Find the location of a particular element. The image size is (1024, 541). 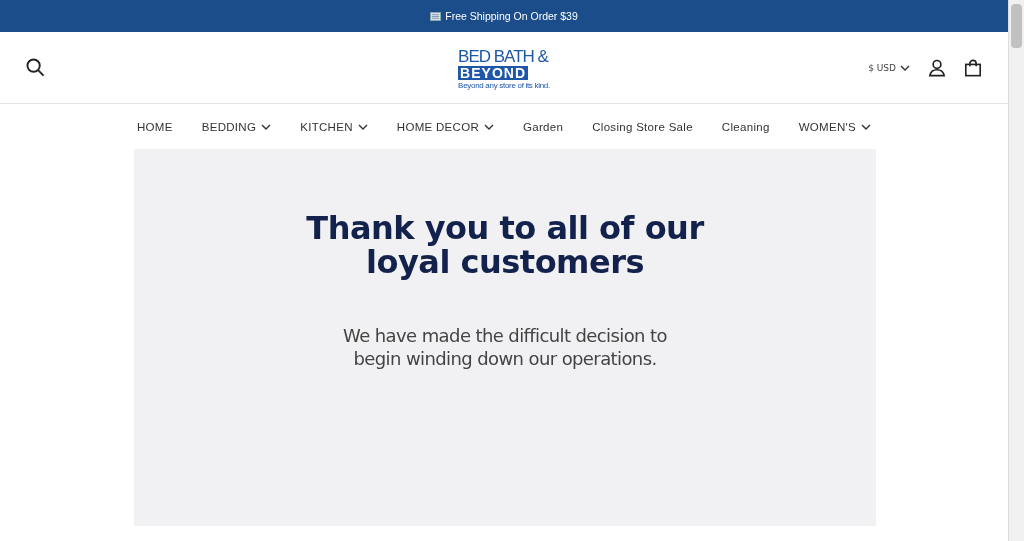

scrollbar-thumb is located at coordinates (1016, 26).